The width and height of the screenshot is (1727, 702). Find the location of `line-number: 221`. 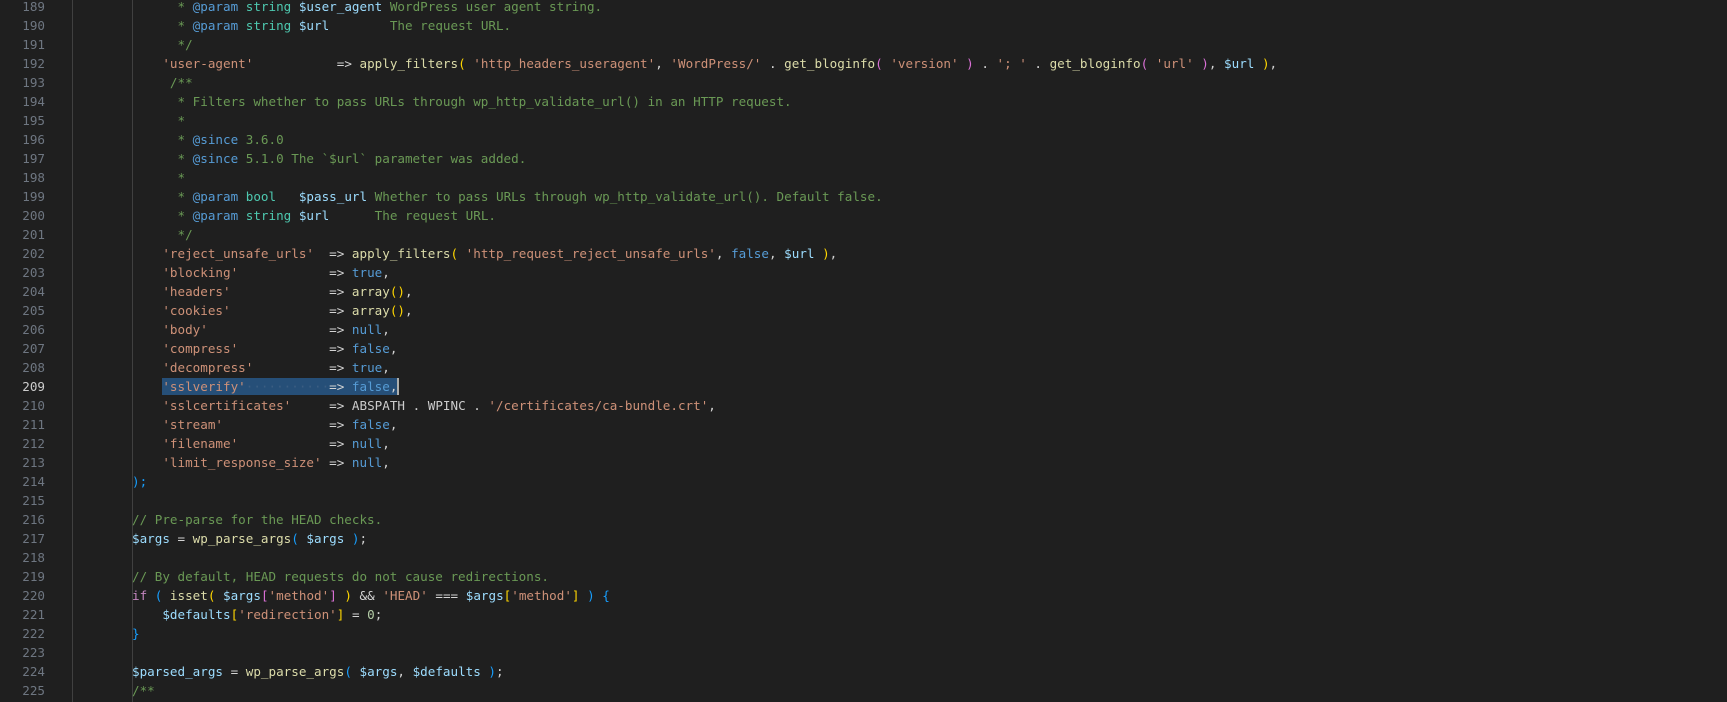

line-number: 221 is located at coordinates (33, 614).